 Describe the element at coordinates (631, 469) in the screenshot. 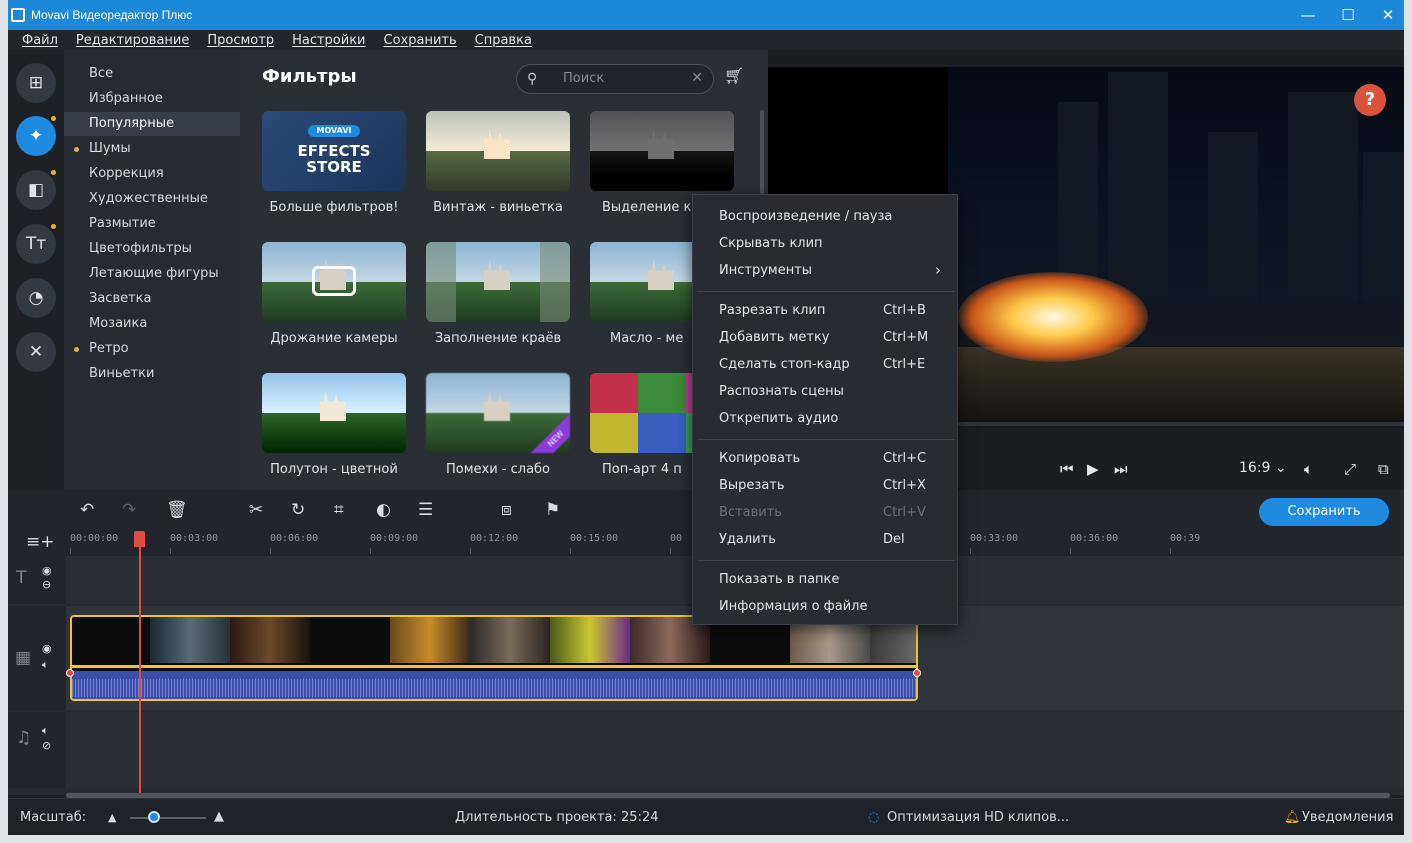

I see `filter-label: Поп-арт 4 п` at that location.